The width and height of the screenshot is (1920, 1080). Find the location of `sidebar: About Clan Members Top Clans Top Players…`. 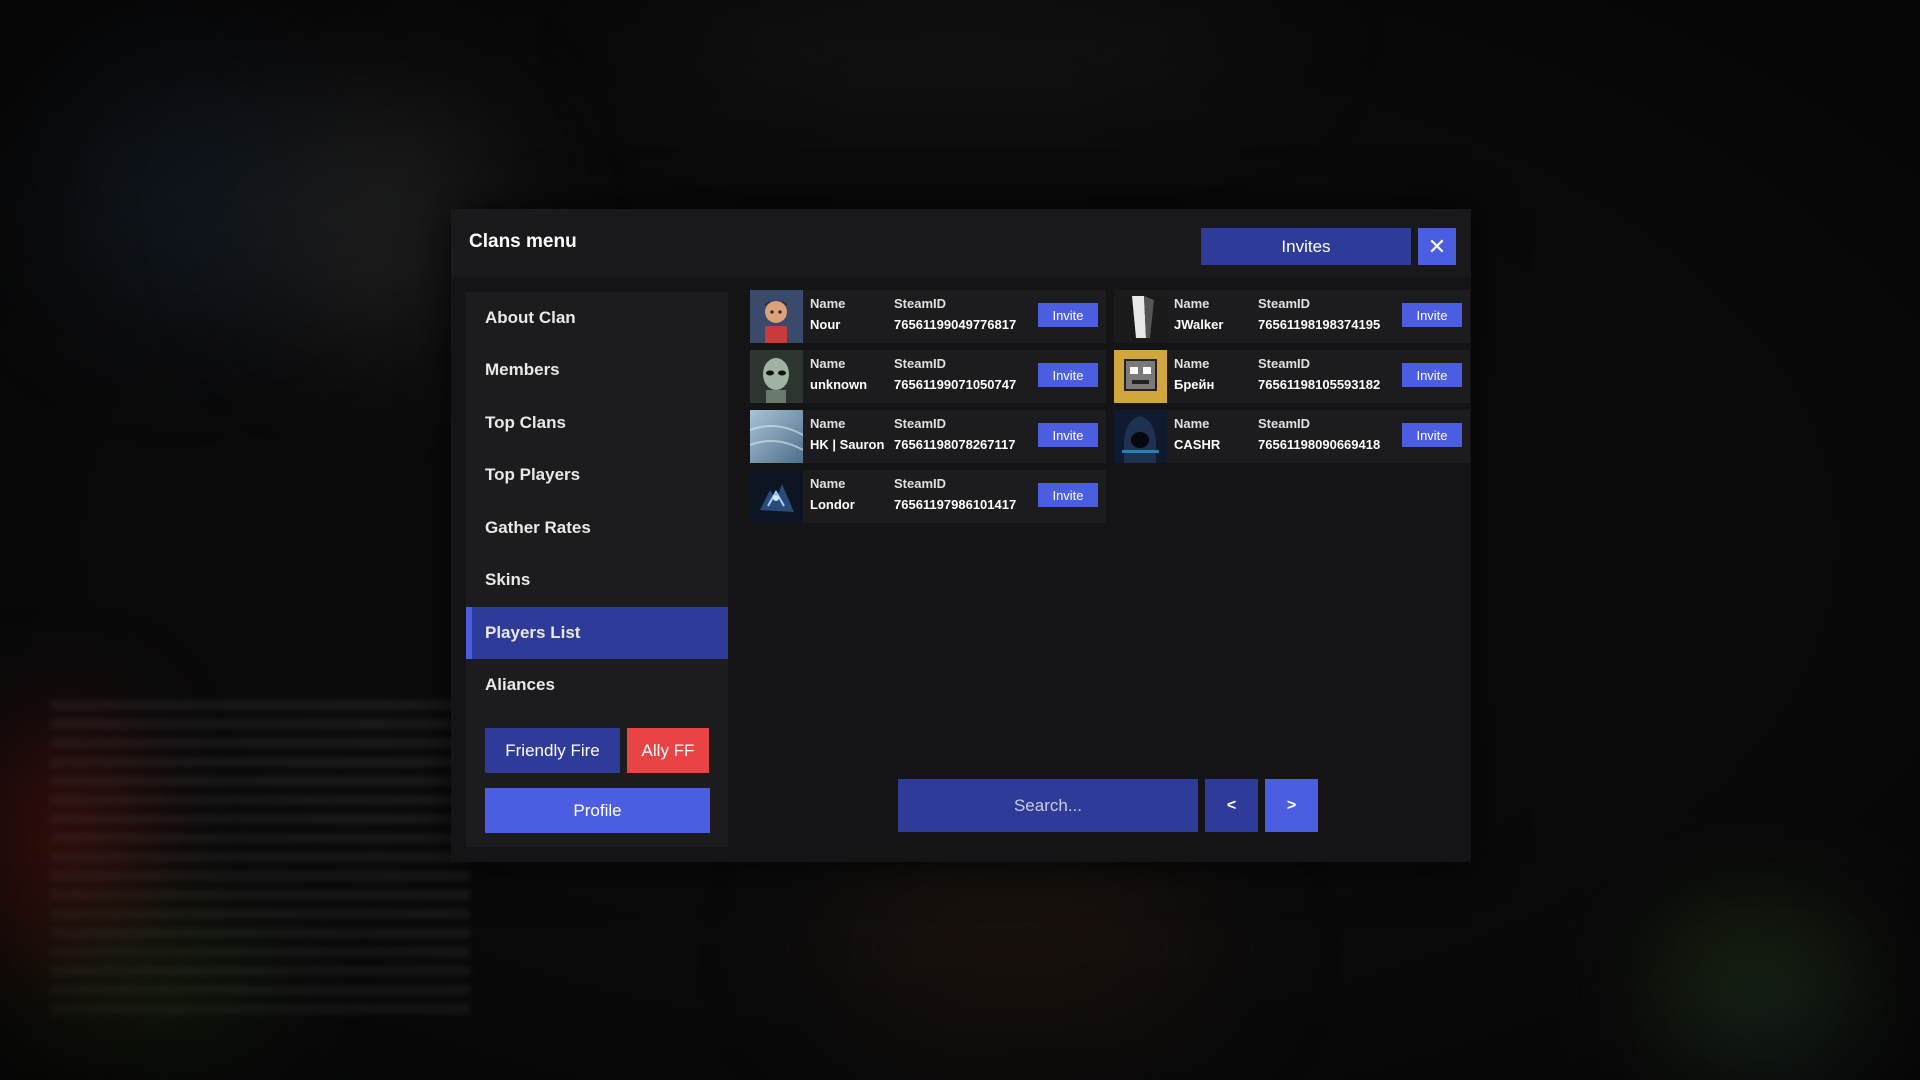

sidebar: About Clan Members Top Clans Top Players… is located at coordinates (597, 569).